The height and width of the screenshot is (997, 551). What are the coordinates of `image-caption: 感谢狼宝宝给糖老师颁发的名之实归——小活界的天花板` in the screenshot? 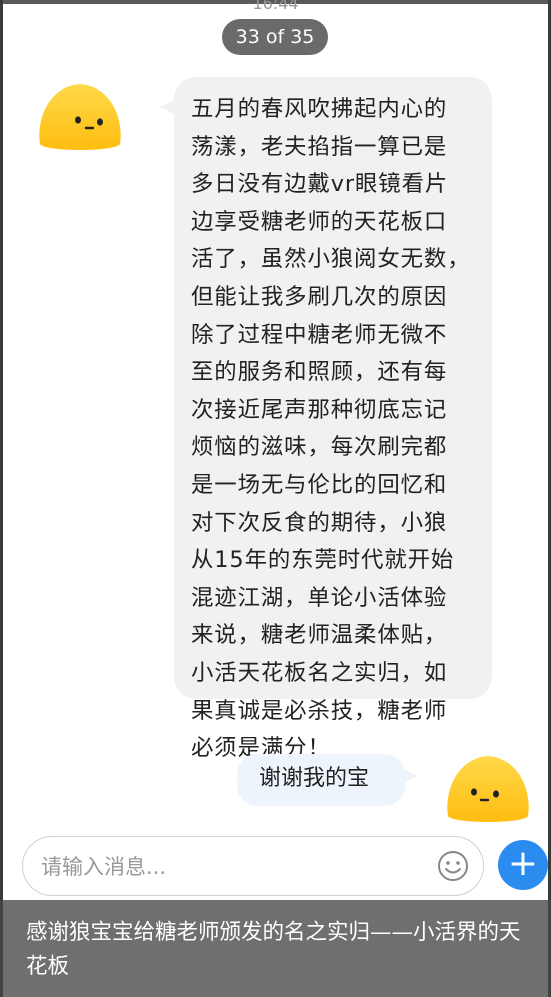 It's located at (273, 949).